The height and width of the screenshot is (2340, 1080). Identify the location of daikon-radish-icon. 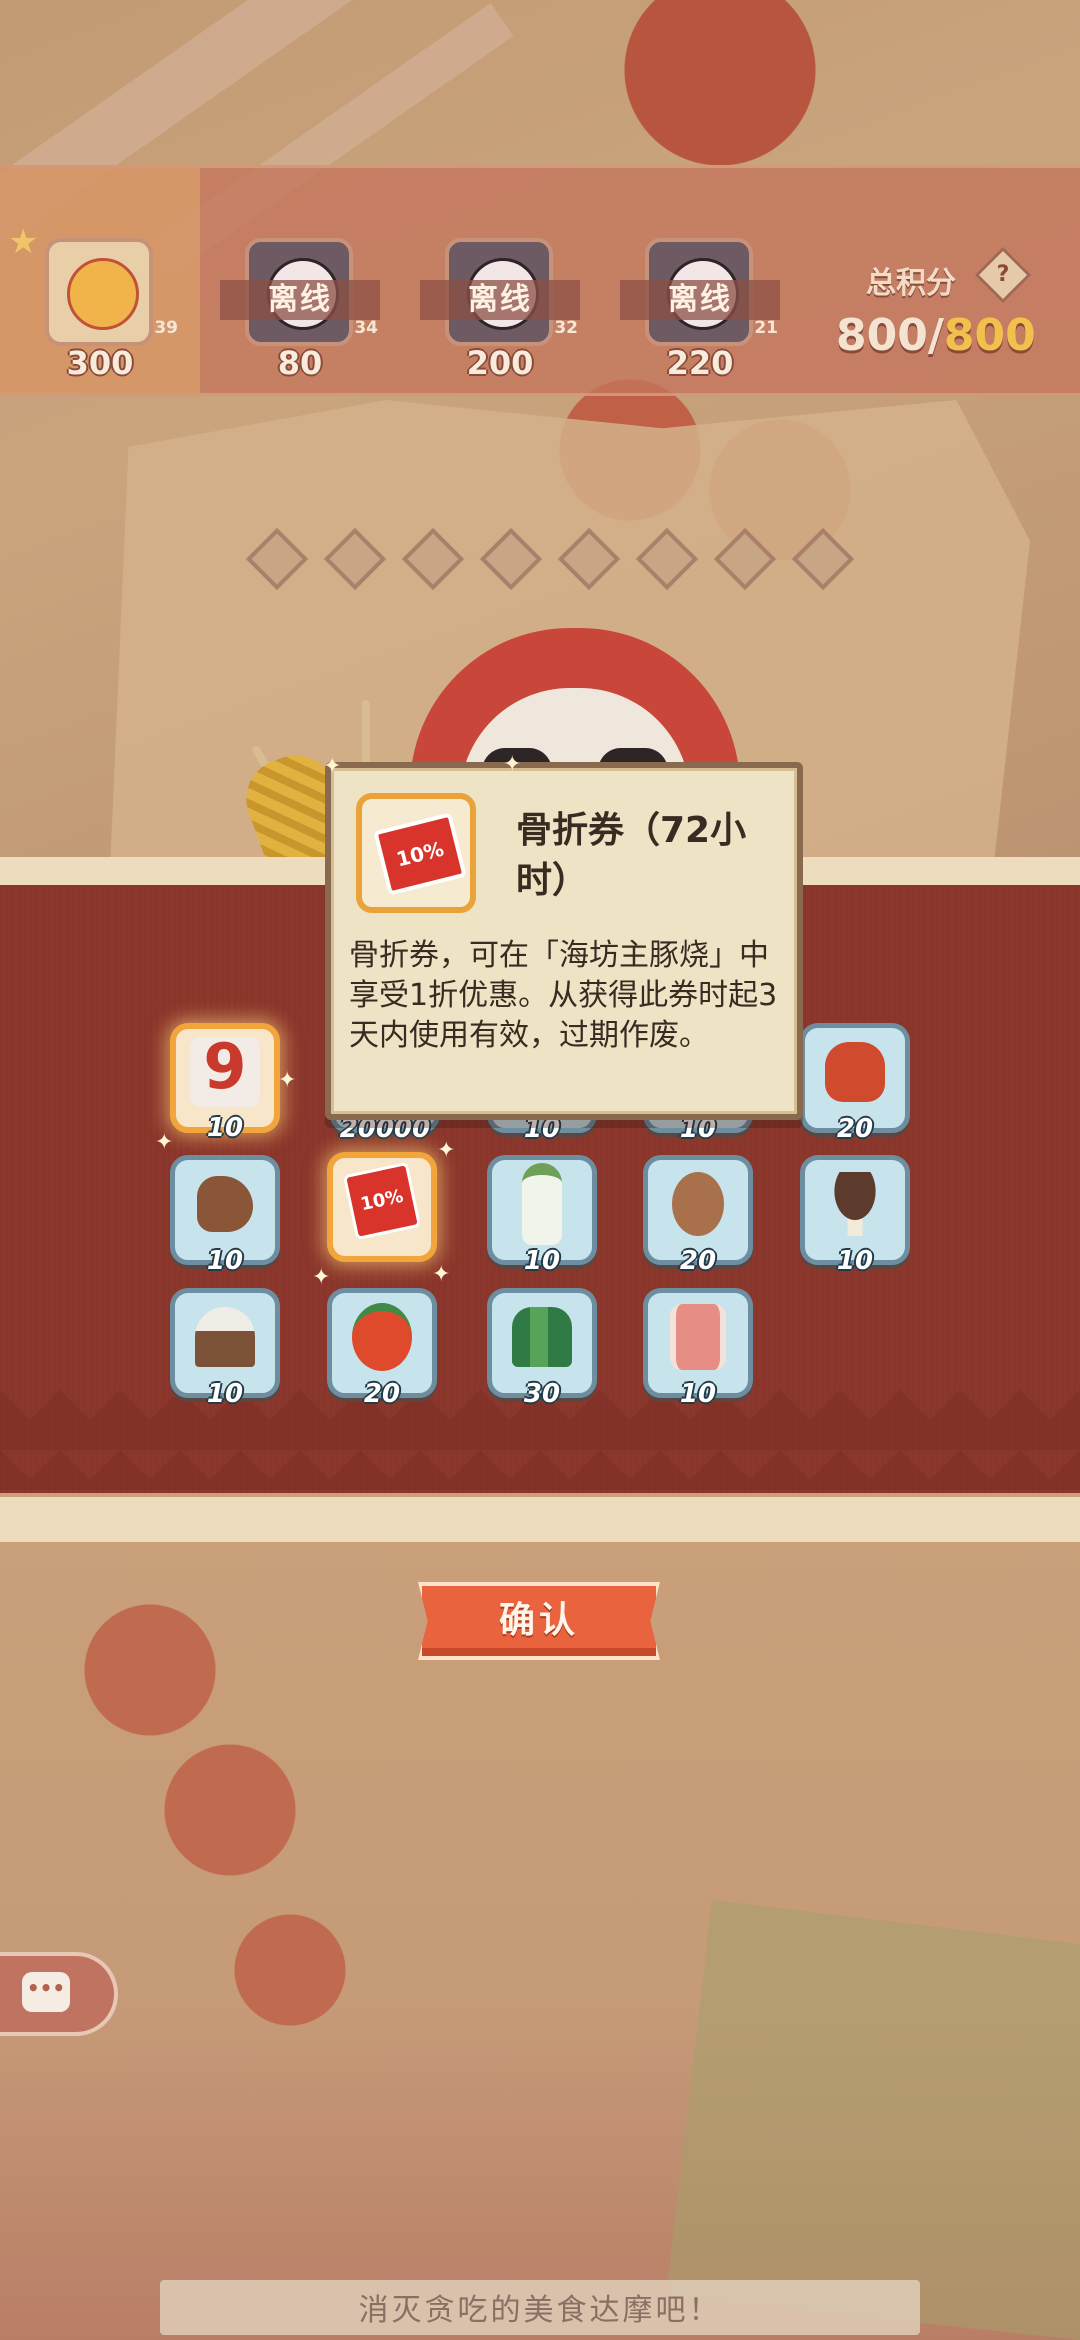
(542, 1204).